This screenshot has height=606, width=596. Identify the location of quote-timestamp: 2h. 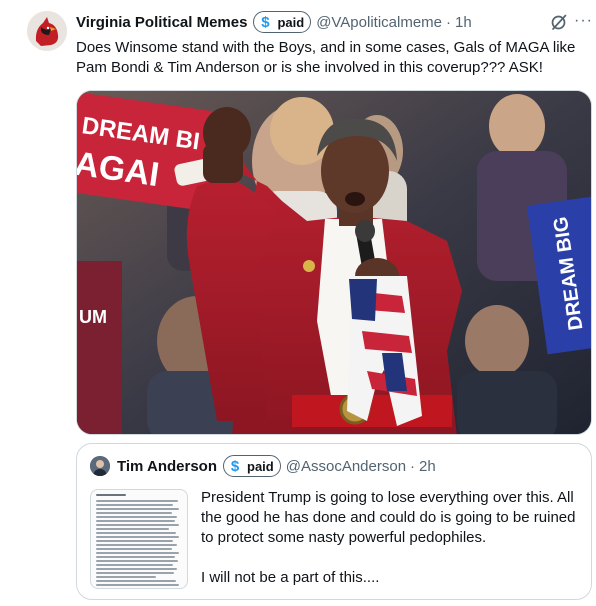
(427, 466).